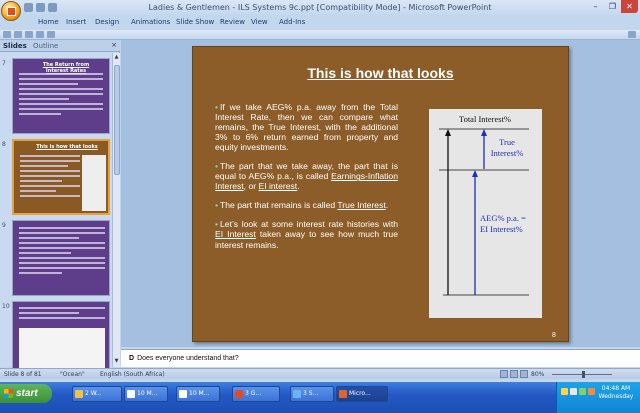 The width and height of the screenshot is (640, 413). I want to click on help-icon, so click(632, 34).